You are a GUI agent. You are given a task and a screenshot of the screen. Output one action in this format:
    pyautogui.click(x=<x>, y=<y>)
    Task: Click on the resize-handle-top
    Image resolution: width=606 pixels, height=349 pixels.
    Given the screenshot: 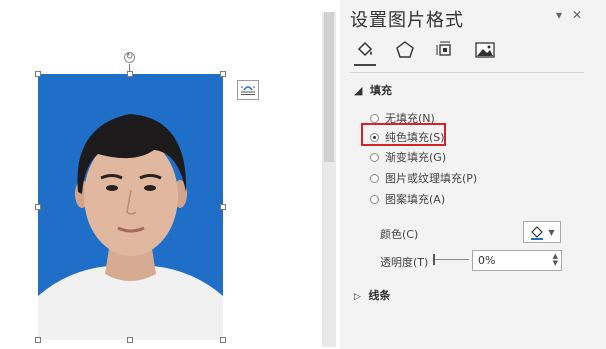 What is the action you would take?
    pyautogui.click(x=130, y=74)
    